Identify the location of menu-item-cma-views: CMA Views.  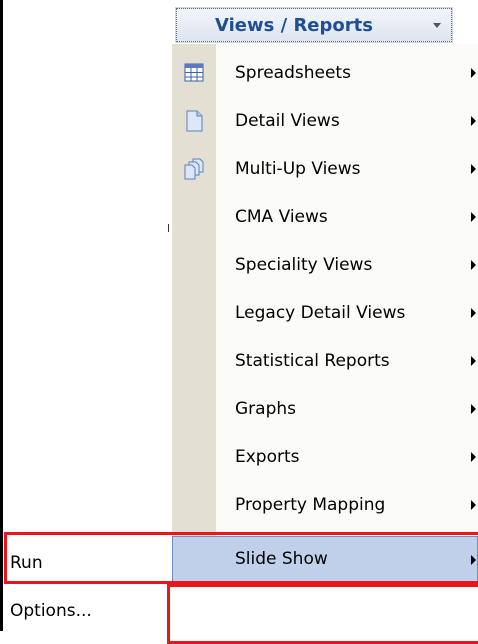
(325, 218).